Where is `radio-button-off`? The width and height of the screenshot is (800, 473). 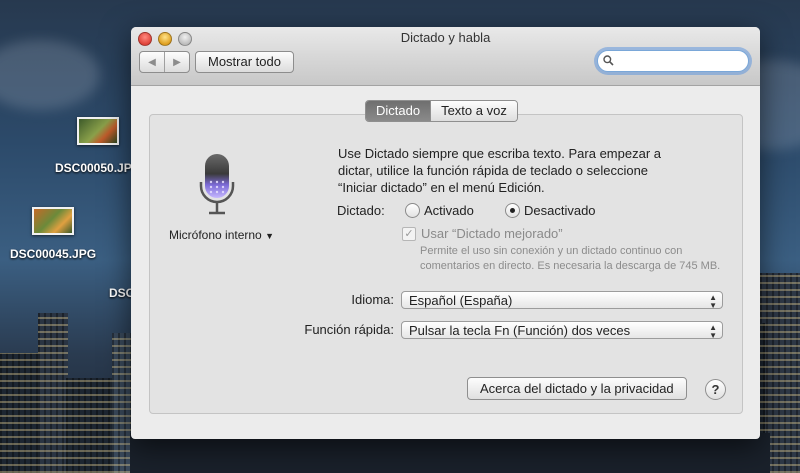
radio-button-off is located at coordinates (412, 210).